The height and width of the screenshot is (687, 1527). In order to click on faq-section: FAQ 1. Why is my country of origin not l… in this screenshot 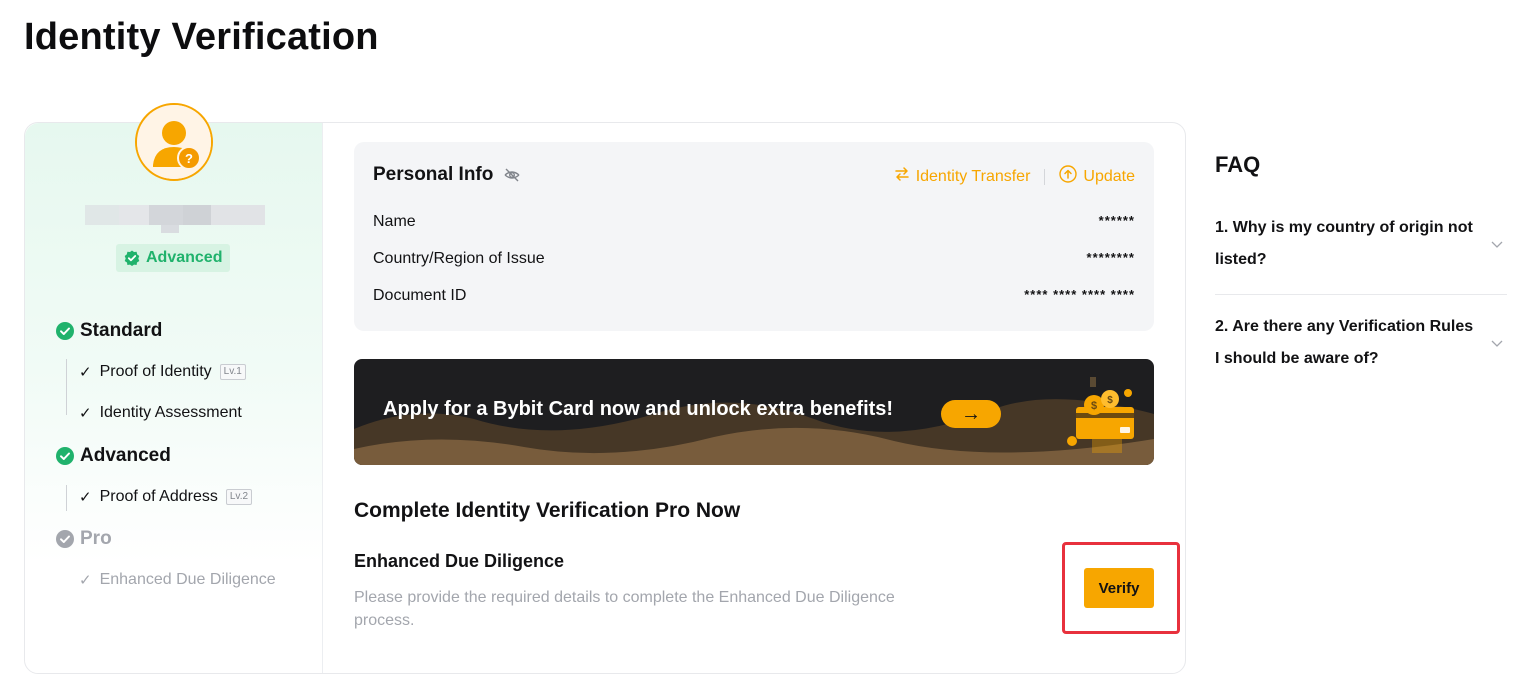, I will do `click(1361, 272)`.